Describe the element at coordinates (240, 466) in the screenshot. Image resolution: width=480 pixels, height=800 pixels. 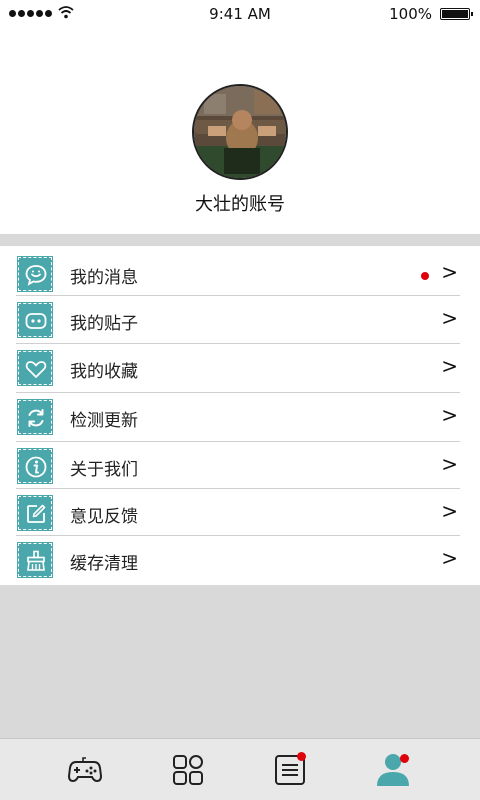
I see `menu-item-about: 关于我们 >` at that location.